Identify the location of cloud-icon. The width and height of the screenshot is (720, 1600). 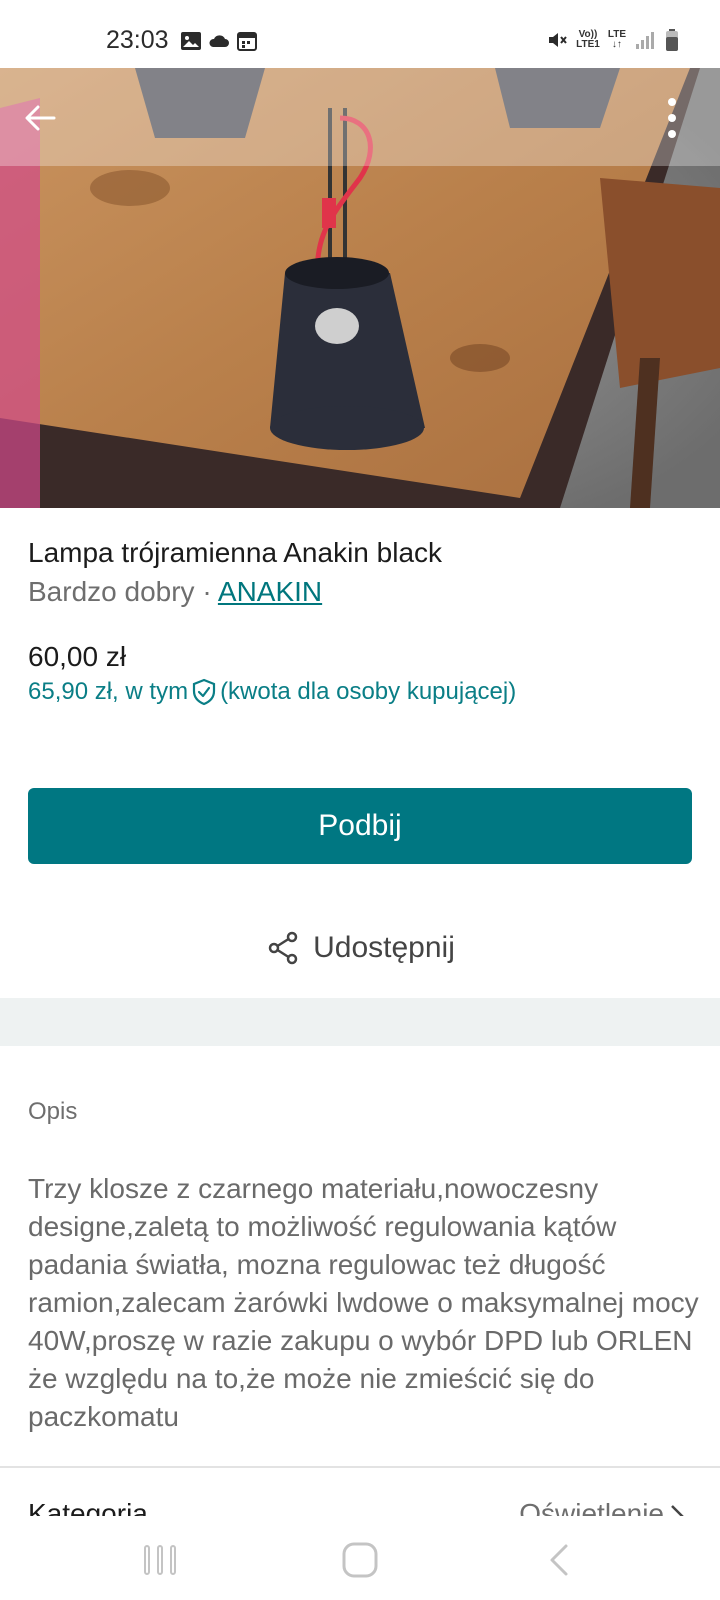
(219, 41).